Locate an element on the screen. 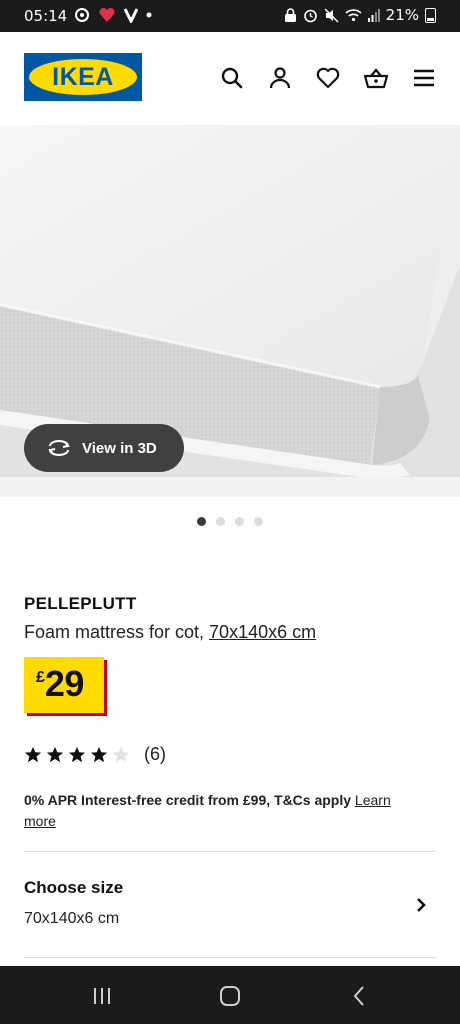 This screenshot has width=460, height=1024. heart-app-icon is located at coordinates (107, 14).